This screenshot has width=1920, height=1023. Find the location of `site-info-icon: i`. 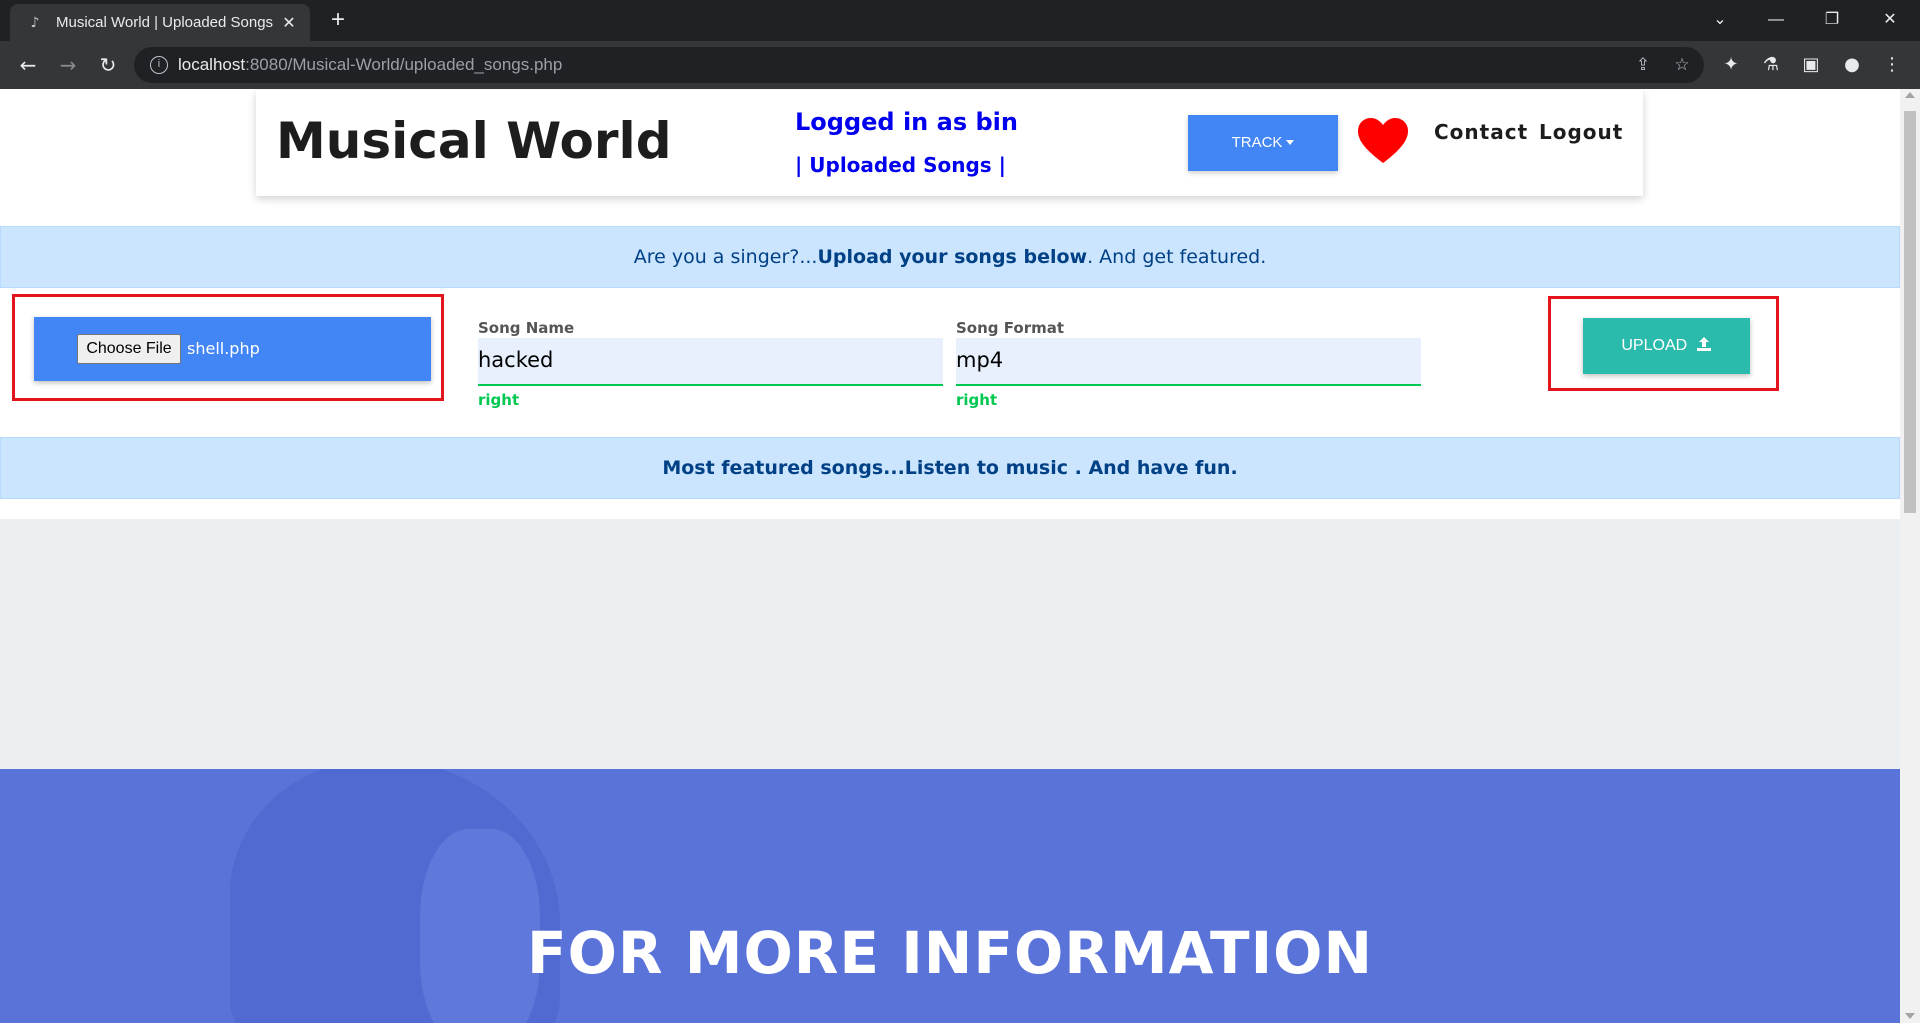

site-info-icon: i is located at coordinates (159, 65).